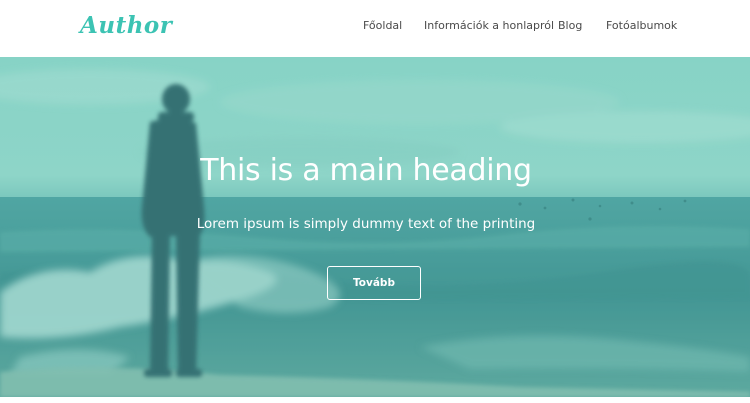 The height and width of the screenshot is (403, 750). Describe the element at coordinates (366, 170) in the screenshot. I see `hero-heading: This is a main heading` at that location.